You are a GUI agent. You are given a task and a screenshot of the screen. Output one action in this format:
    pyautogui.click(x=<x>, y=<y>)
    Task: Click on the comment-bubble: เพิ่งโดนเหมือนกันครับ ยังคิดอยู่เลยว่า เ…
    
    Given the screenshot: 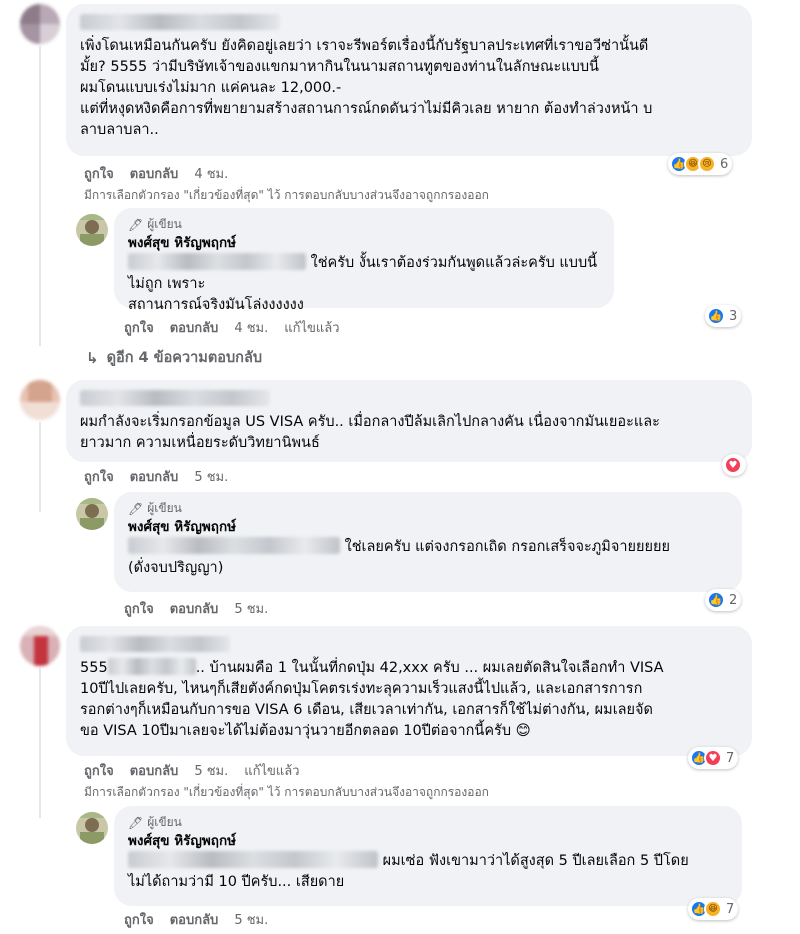 What is the action you would take?
    pyautogui.click(x=409, y=80)
    